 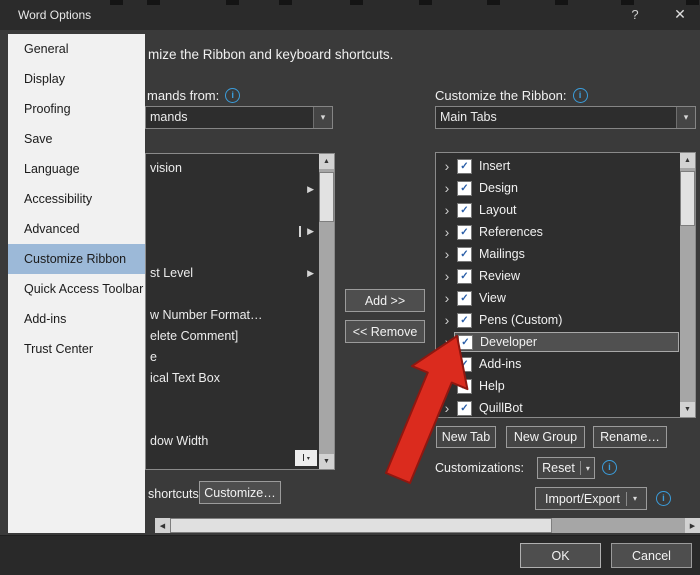 What do you see at coordinates (558, 210) in the screenshot?
I see `ribbon-tab-row-layout: › ✓ Layout` at bounding box center [558, 210].